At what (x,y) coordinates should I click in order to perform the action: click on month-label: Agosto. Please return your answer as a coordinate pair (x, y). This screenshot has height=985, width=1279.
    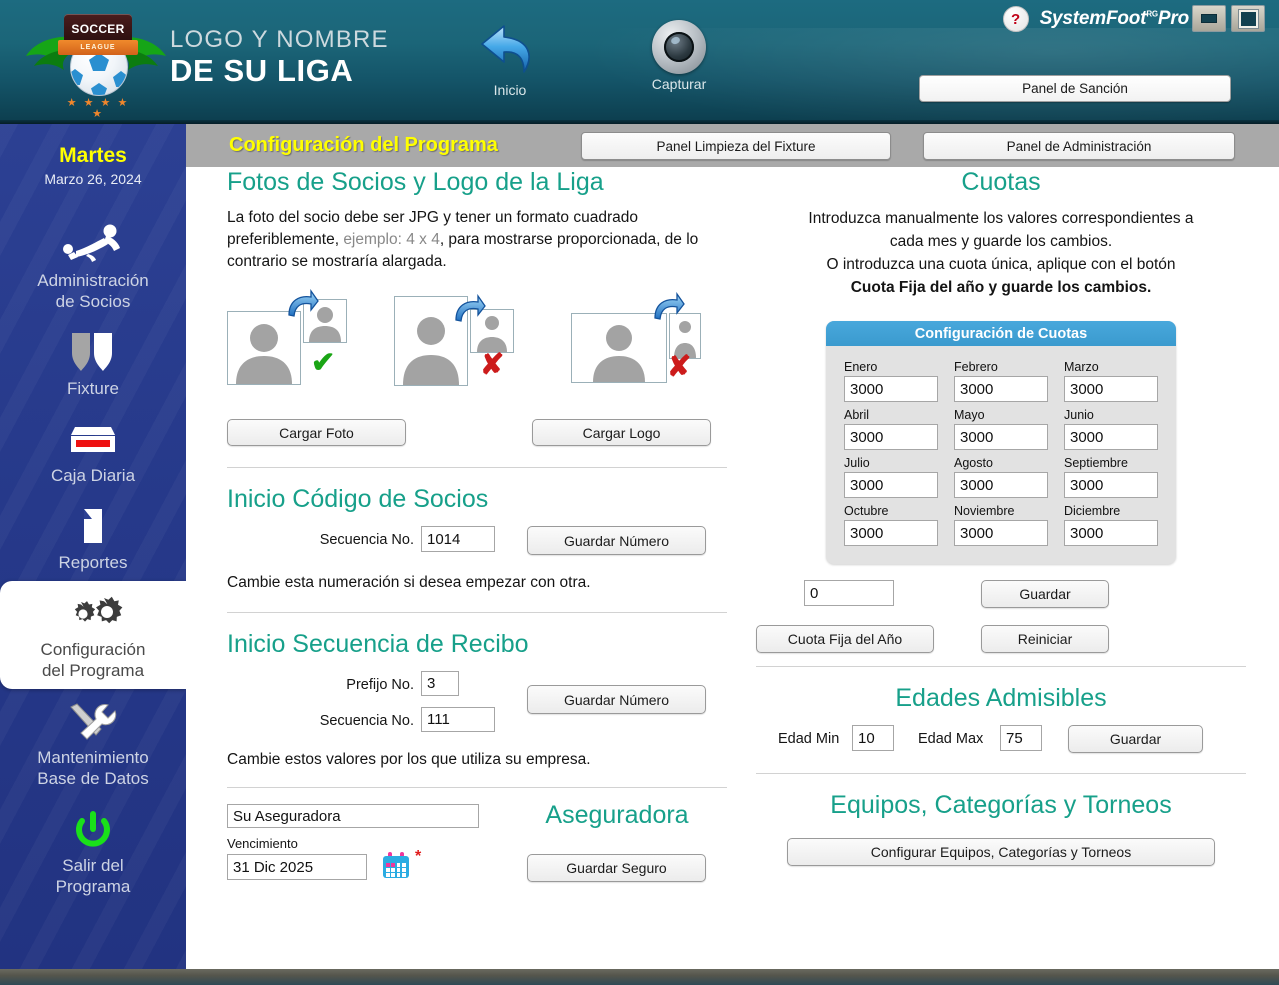
    Looking at the image, I should click on (973, 463).